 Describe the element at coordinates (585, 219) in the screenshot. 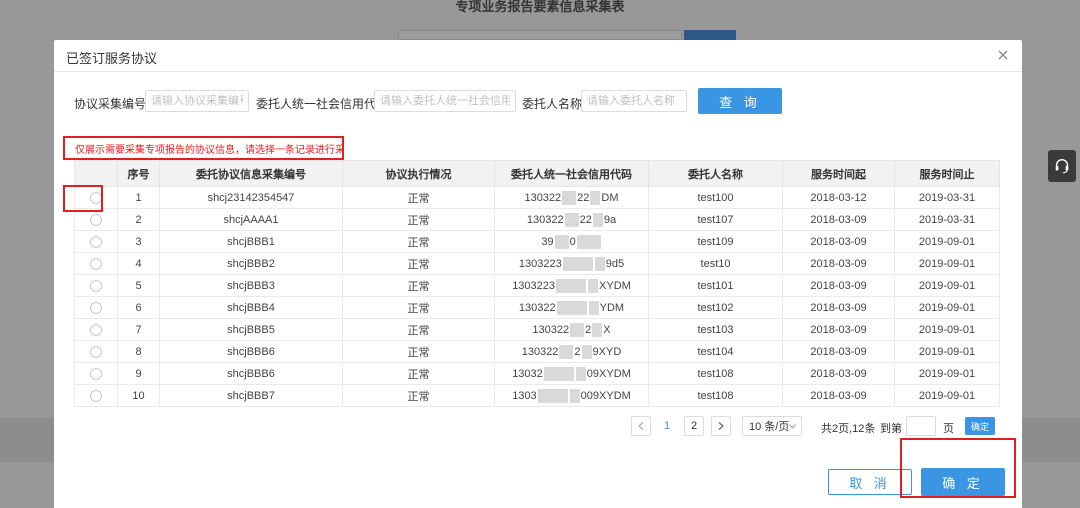

I see `credit-code-part: 22` at that location.